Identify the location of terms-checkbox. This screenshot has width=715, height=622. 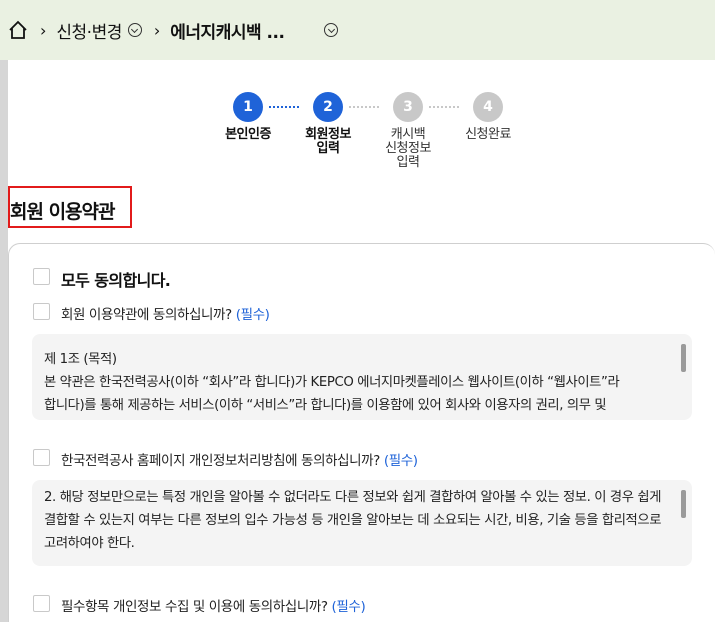
(41, 311).